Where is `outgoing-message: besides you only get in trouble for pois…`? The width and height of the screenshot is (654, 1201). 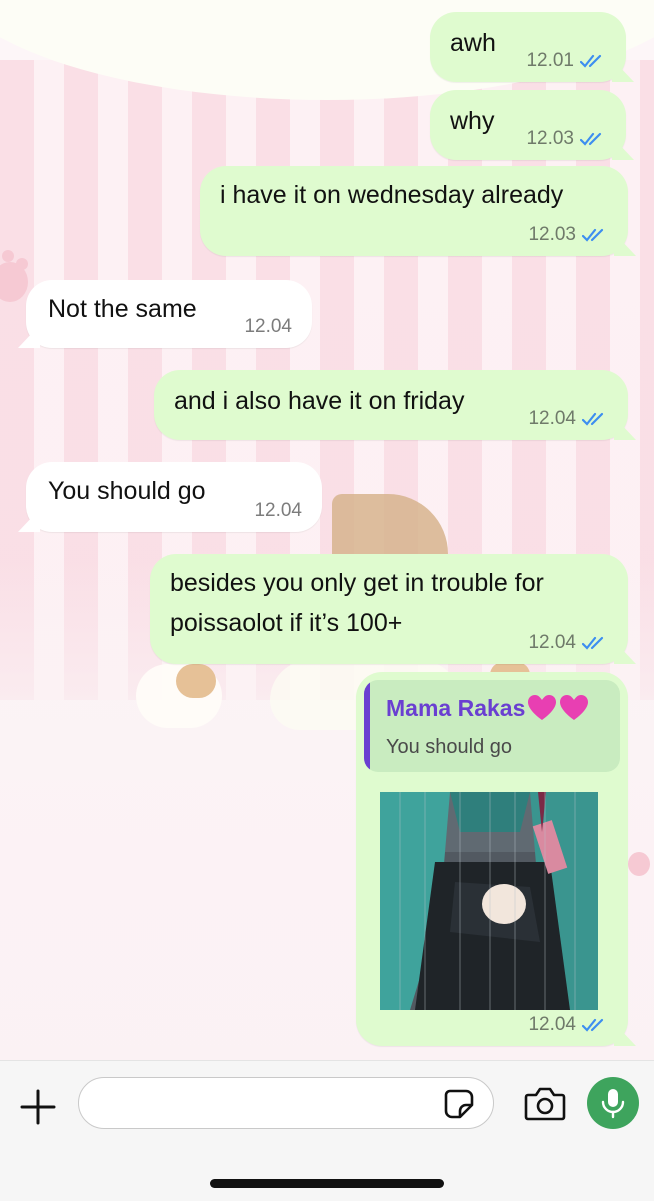 outgoing-message: besides you only get in trouble for pois… is located at coordinates (393, 609).